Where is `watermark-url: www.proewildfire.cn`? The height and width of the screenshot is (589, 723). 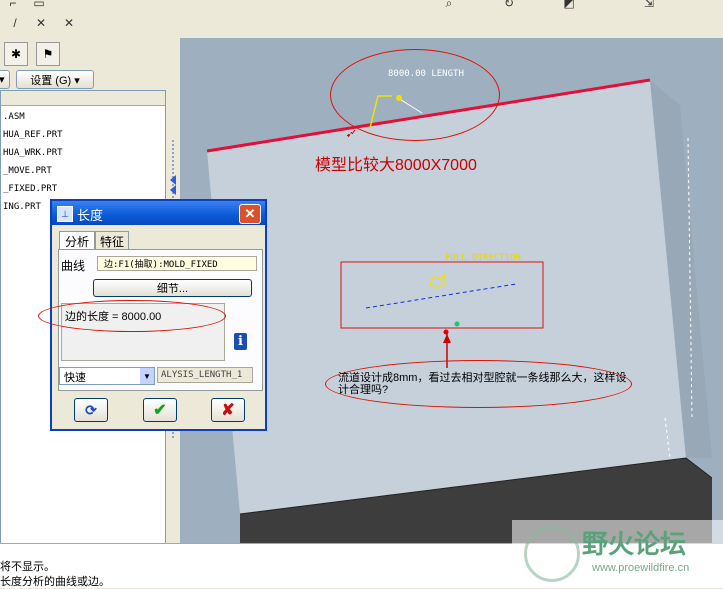
watermark-url: www.proewildfire.cn is located at coordinates (641, 568).